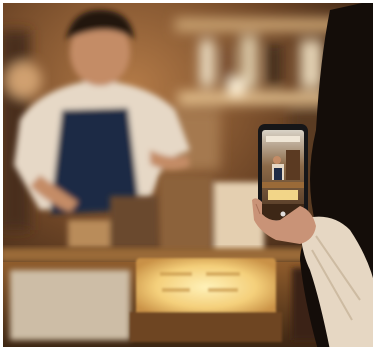  Describe the element at coordinates (283, 214) in the screenshot. I see `camera-preview-icon` at that location.